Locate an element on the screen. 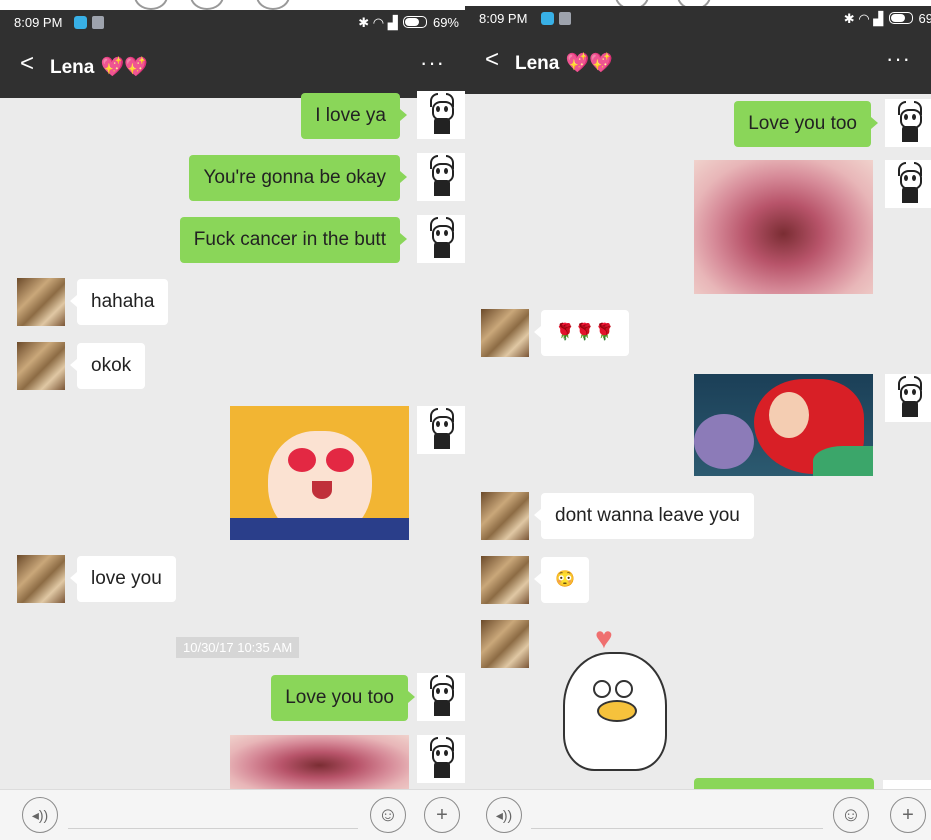 The image size is (931, 840). message-bubble-received: love you is located at coordinates (123, 579).